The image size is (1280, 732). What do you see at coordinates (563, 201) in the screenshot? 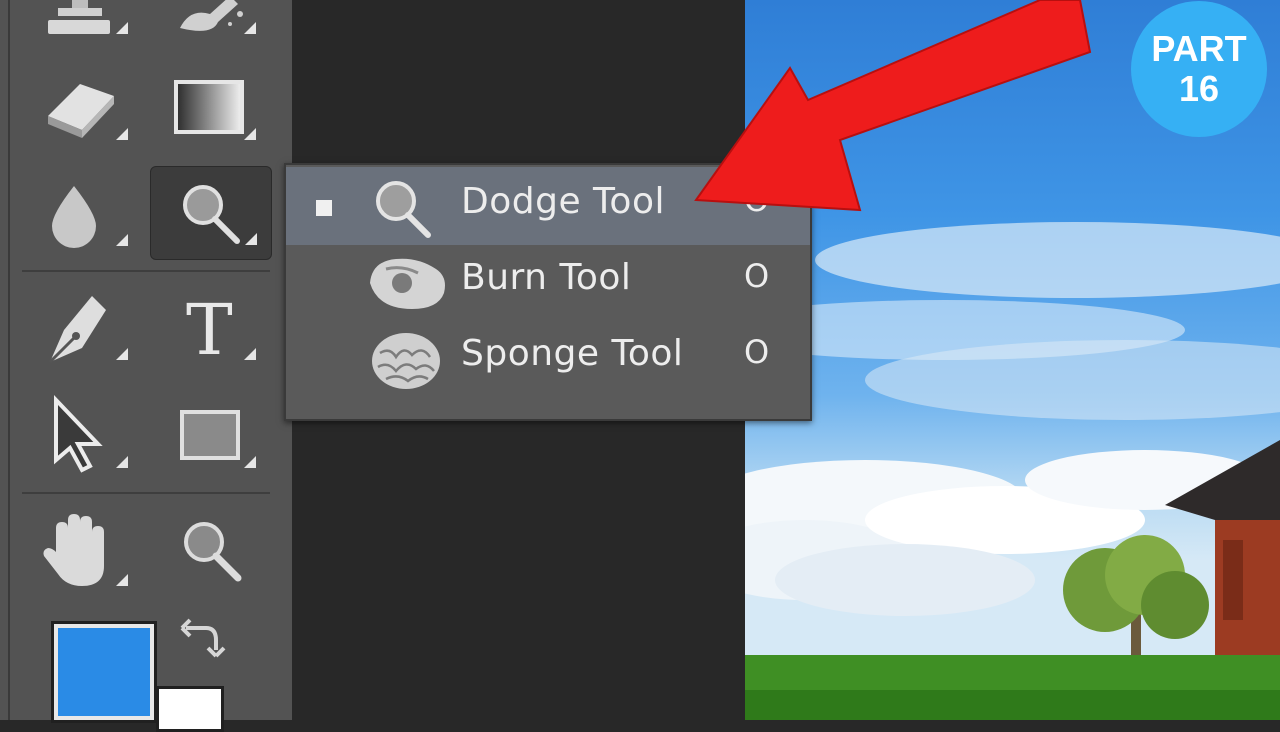
I see `menu-item-label: Dodge Tool` at bounding box center [563, 201].